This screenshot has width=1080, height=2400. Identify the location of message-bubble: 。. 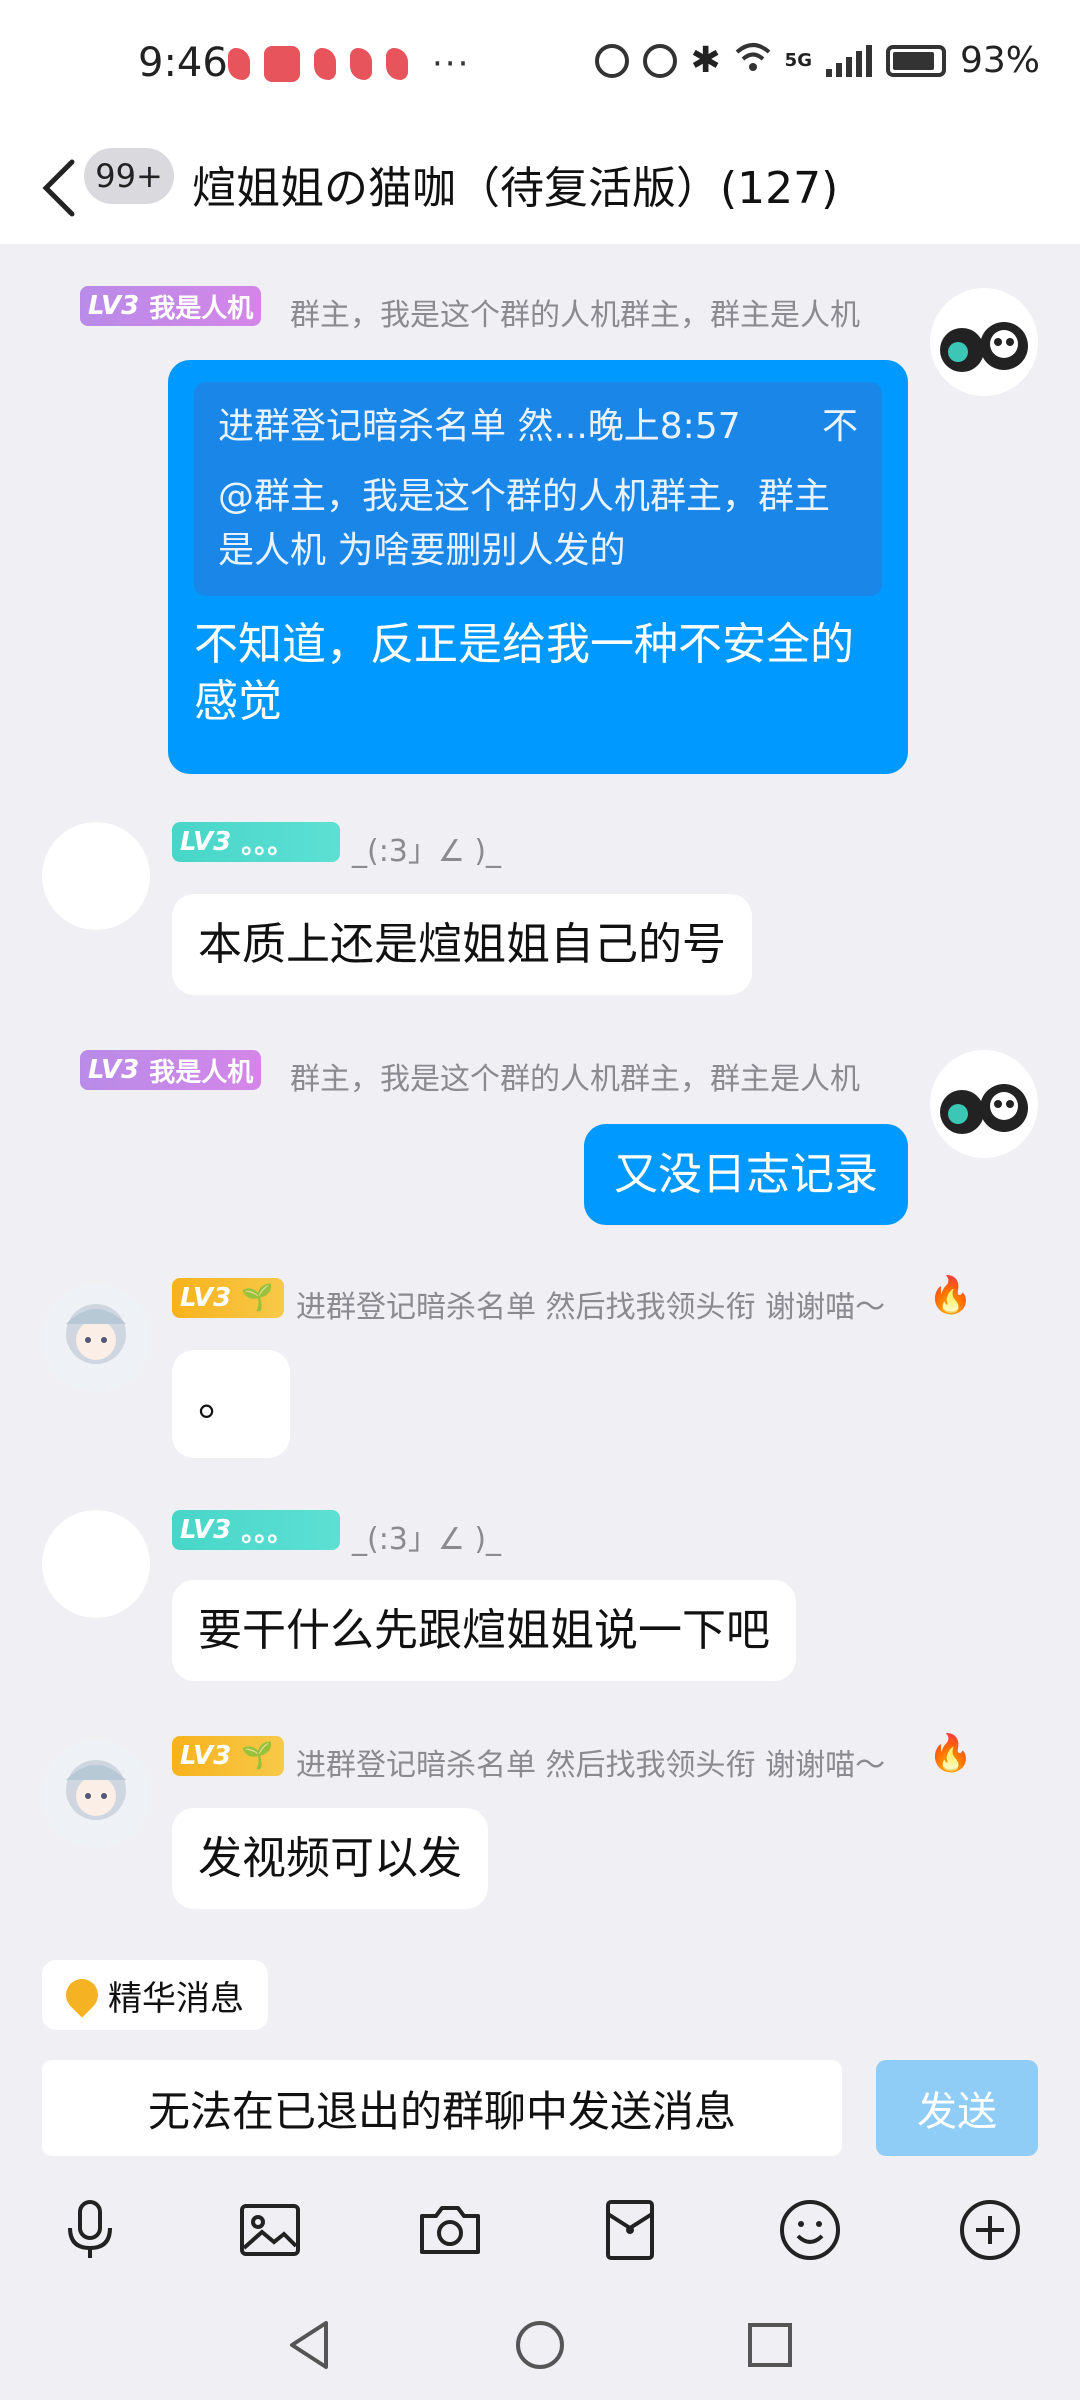
(231, 1404).